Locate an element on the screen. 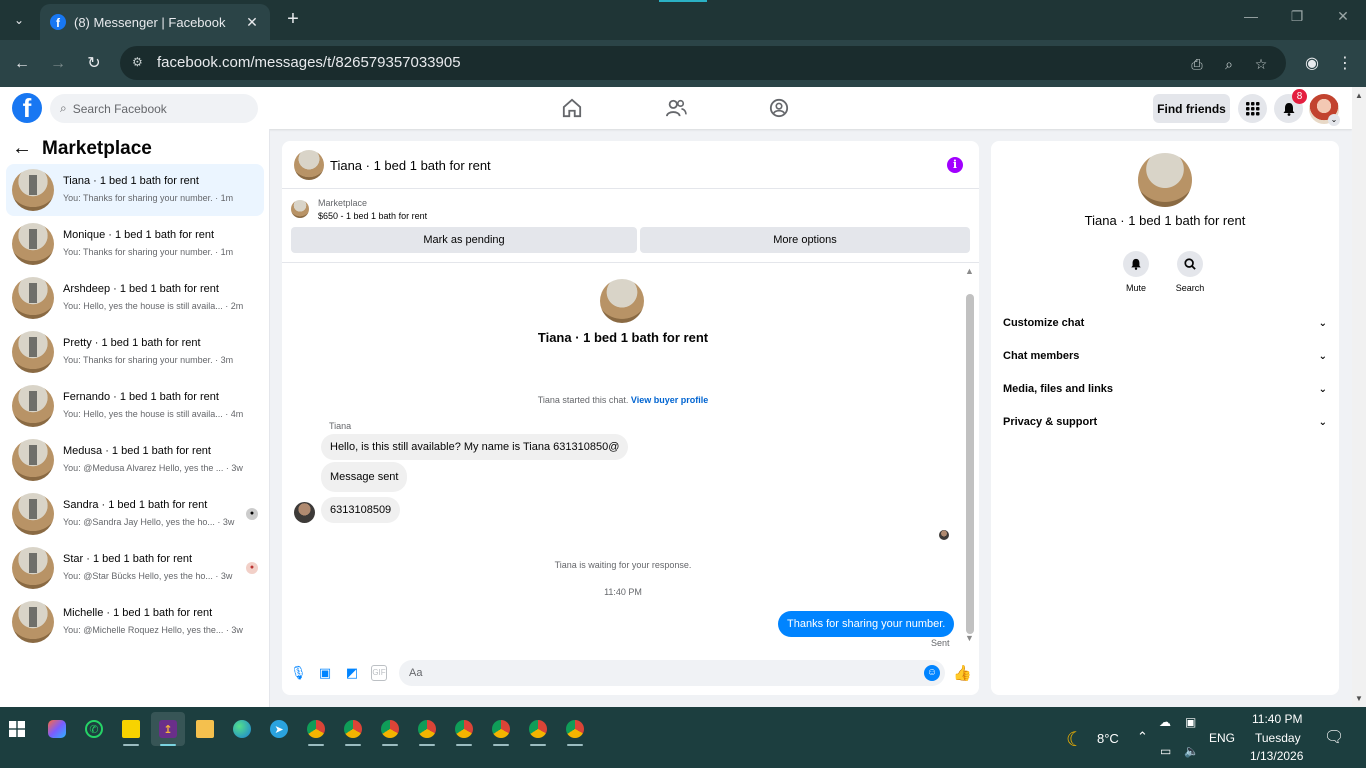 The image size is (1366, 768). facebook-search-input is located at coordinates (157, 108).